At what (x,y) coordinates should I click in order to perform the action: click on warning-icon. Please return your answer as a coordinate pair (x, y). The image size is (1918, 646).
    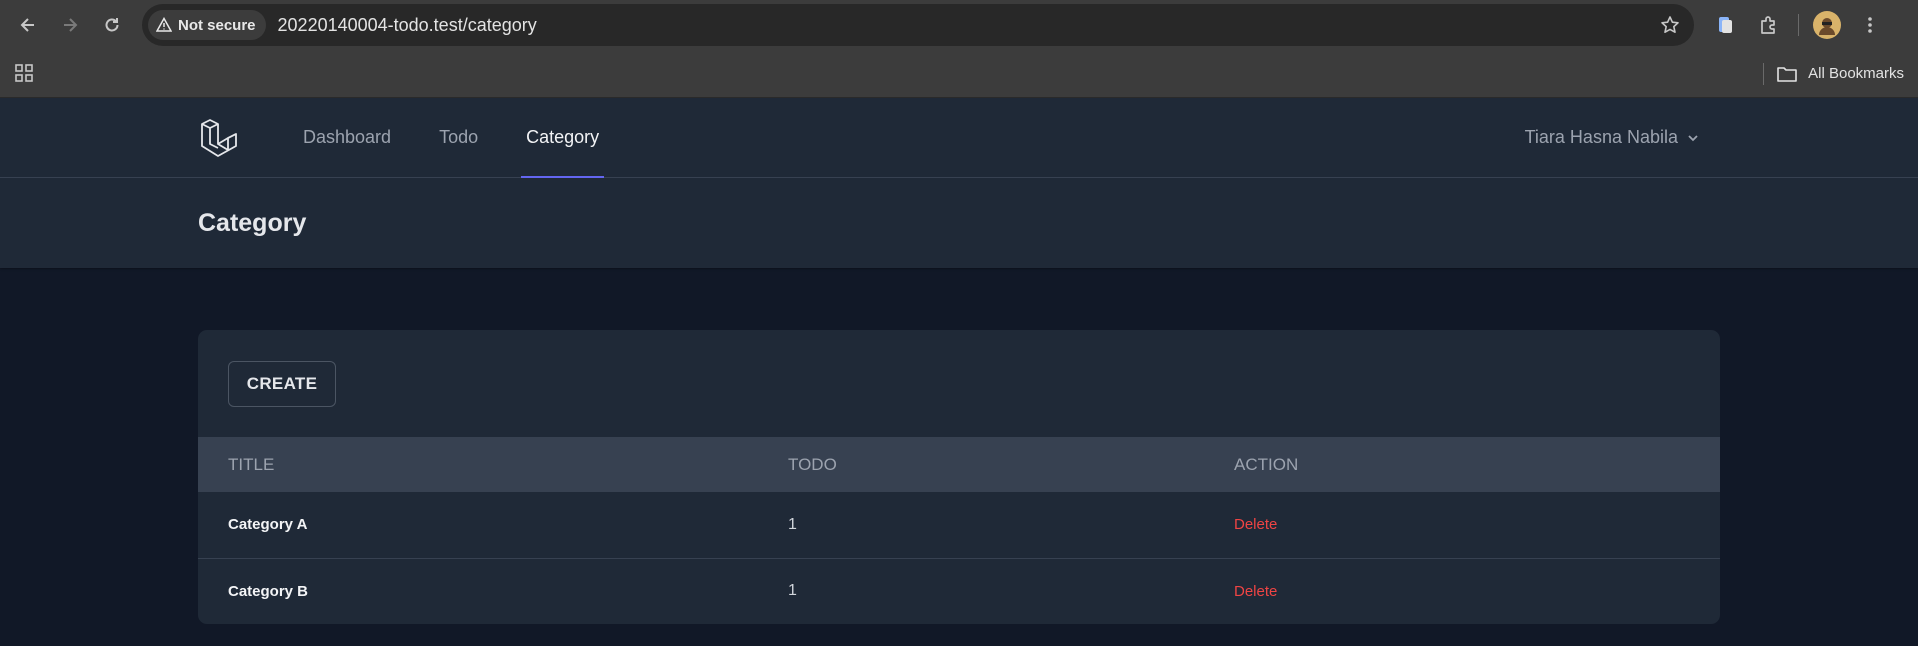
    Looking at the image, I should click on (164, 24).